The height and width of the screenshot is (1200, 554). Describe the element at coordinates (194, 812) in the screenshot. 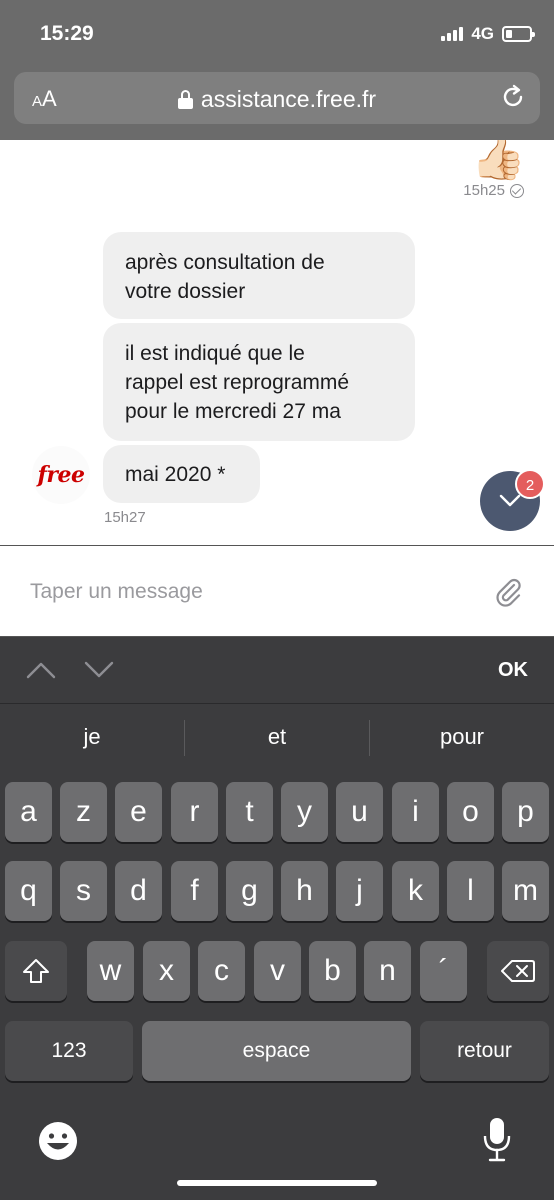

I see `key-r: r` at that location.